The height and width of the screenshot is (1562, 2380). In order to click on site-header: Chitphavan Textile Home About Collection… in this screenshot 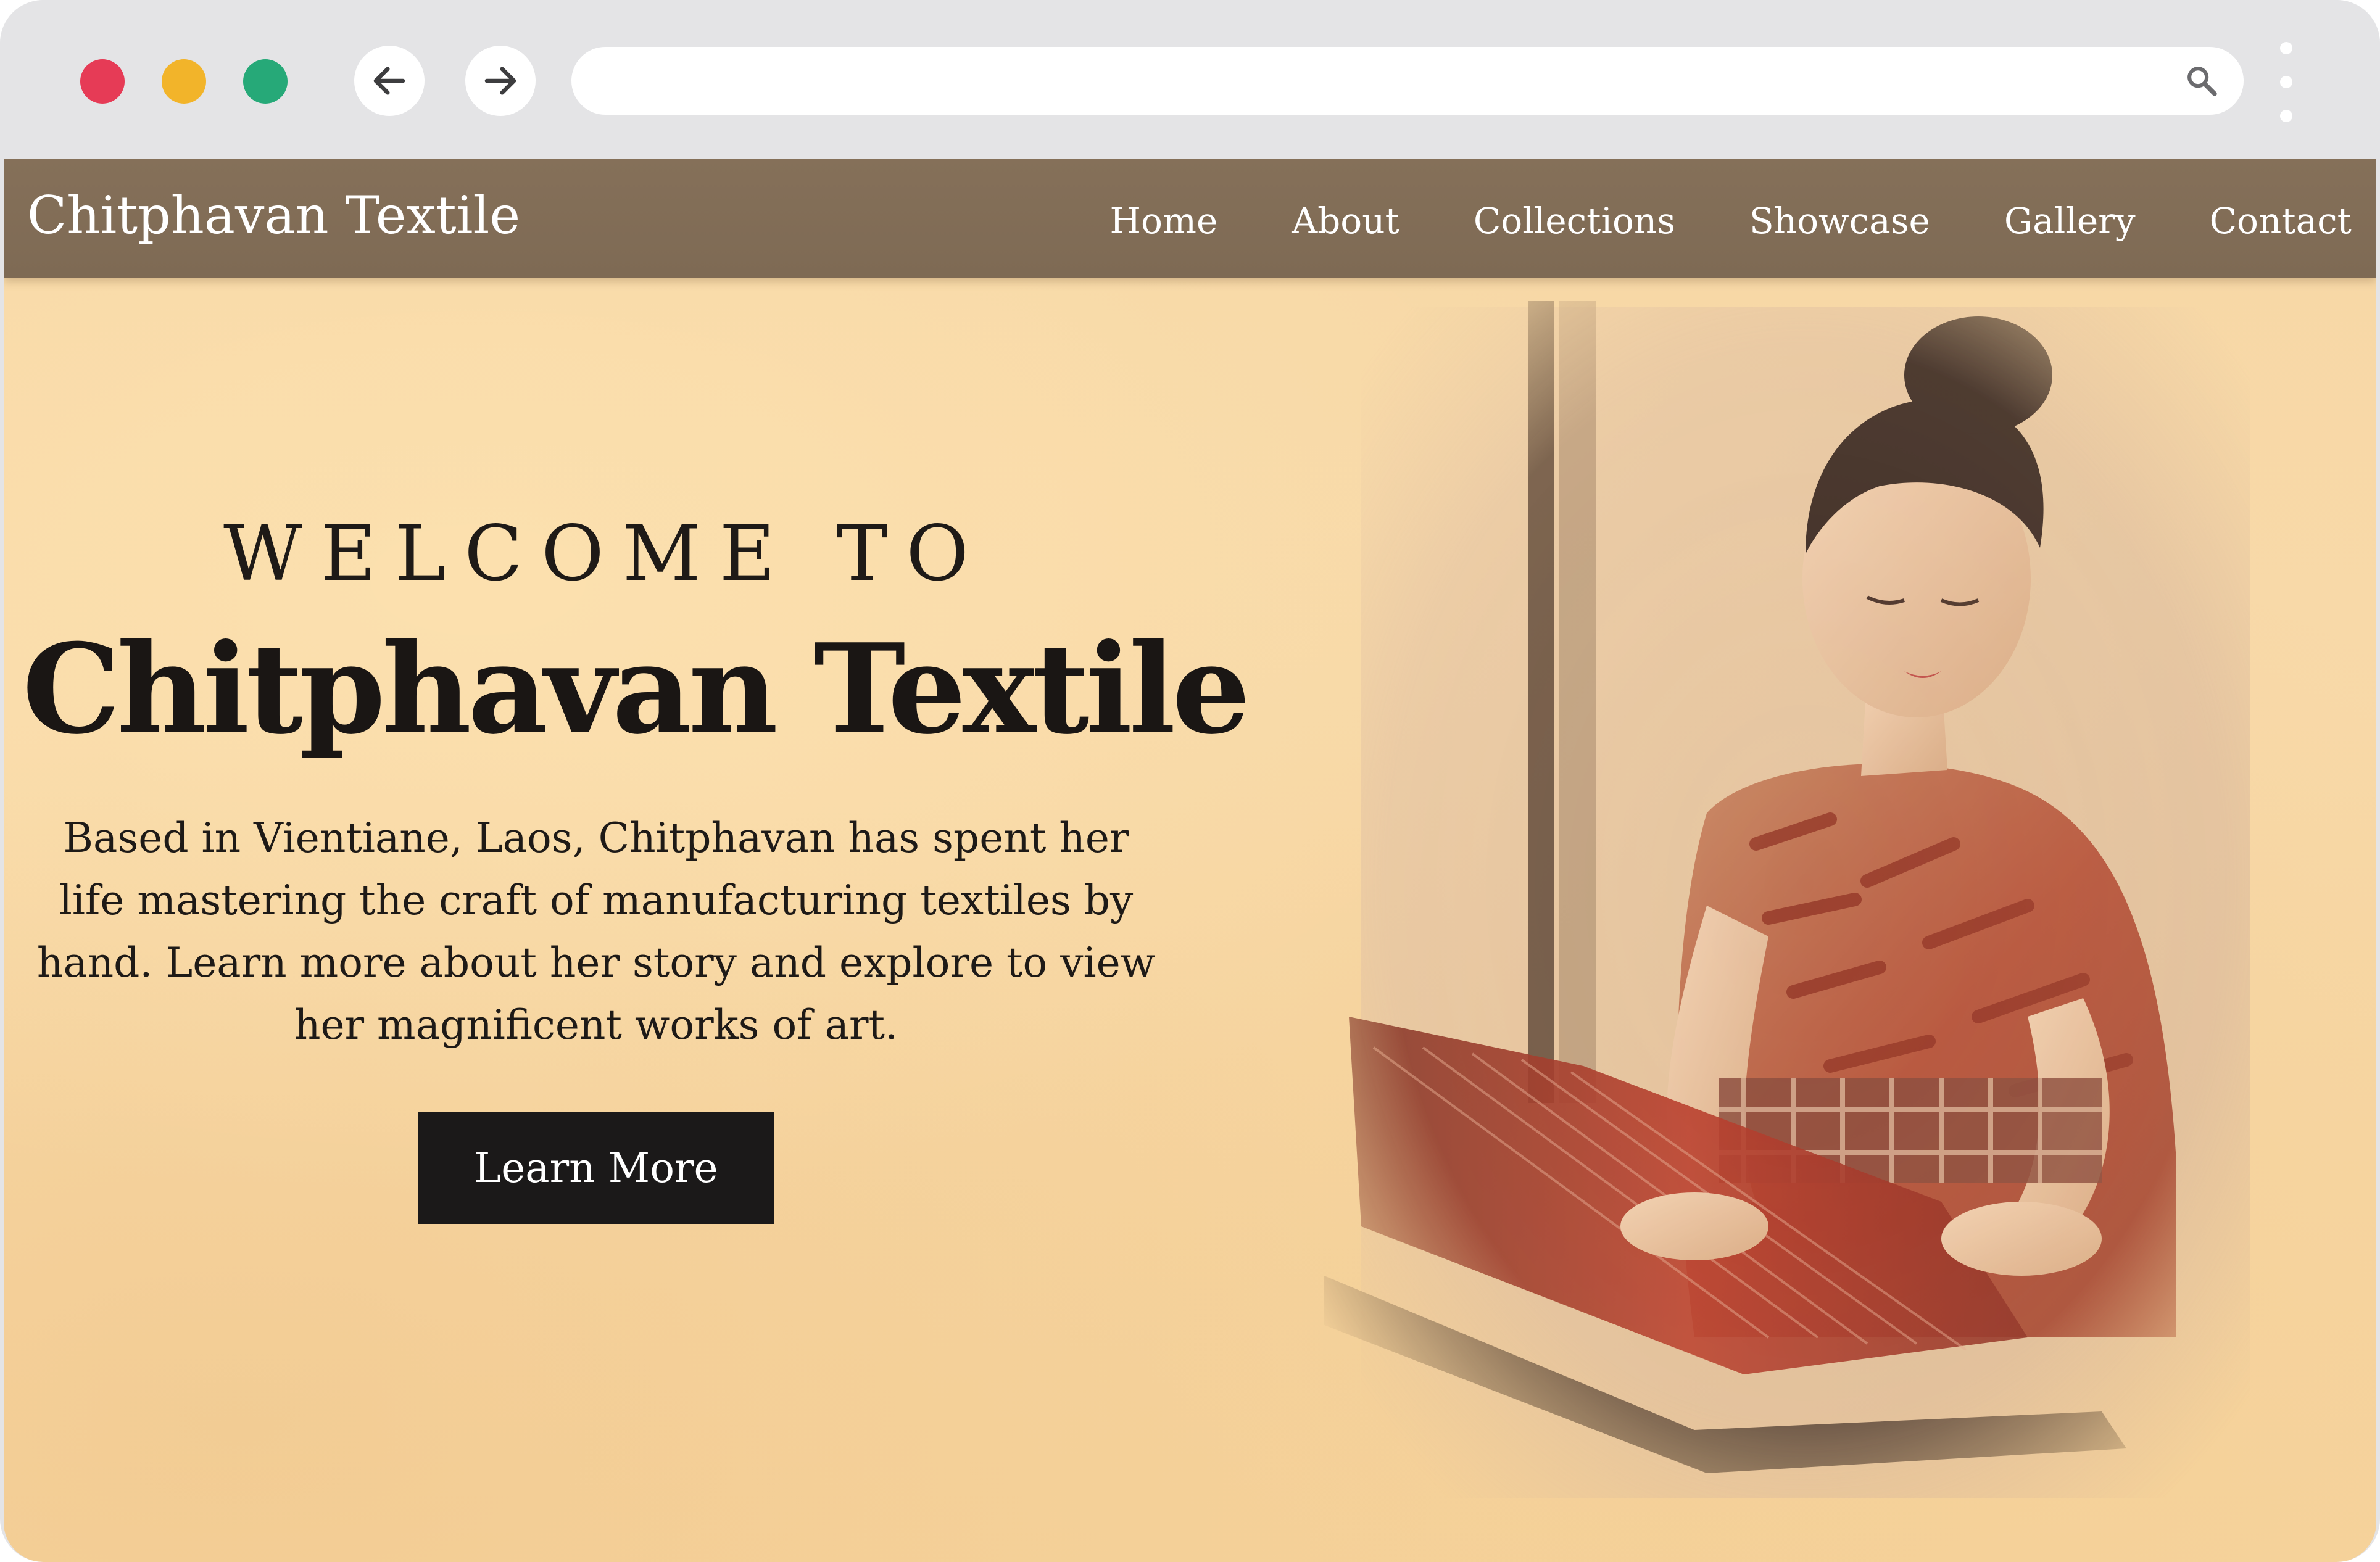, I will do `click(1190, 218)`.